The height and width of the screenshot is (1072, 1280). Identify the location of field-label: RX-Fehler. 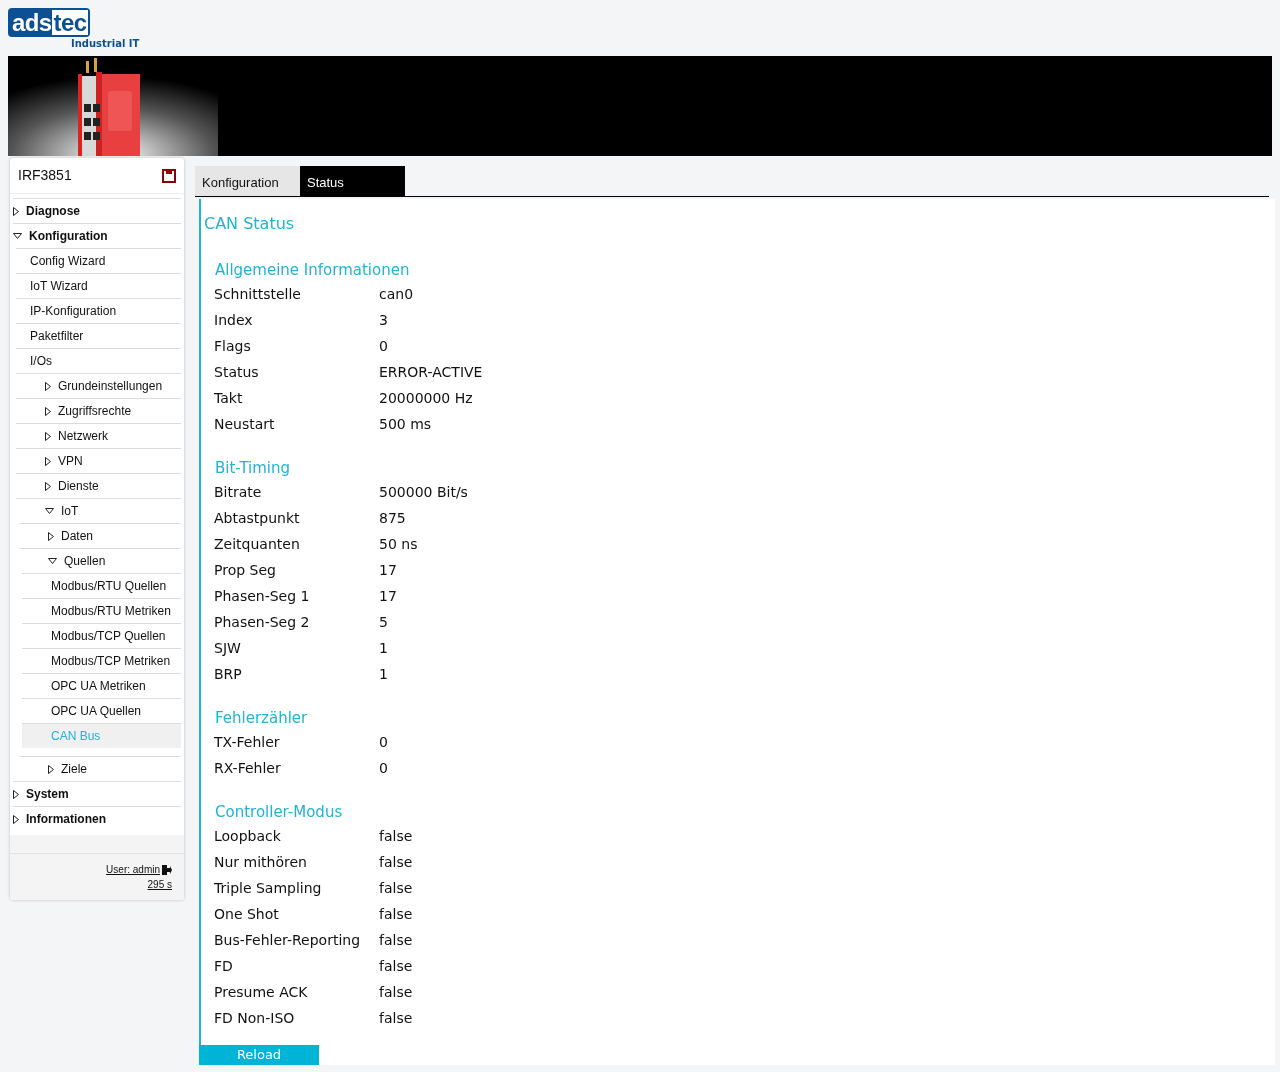
(248, 768).